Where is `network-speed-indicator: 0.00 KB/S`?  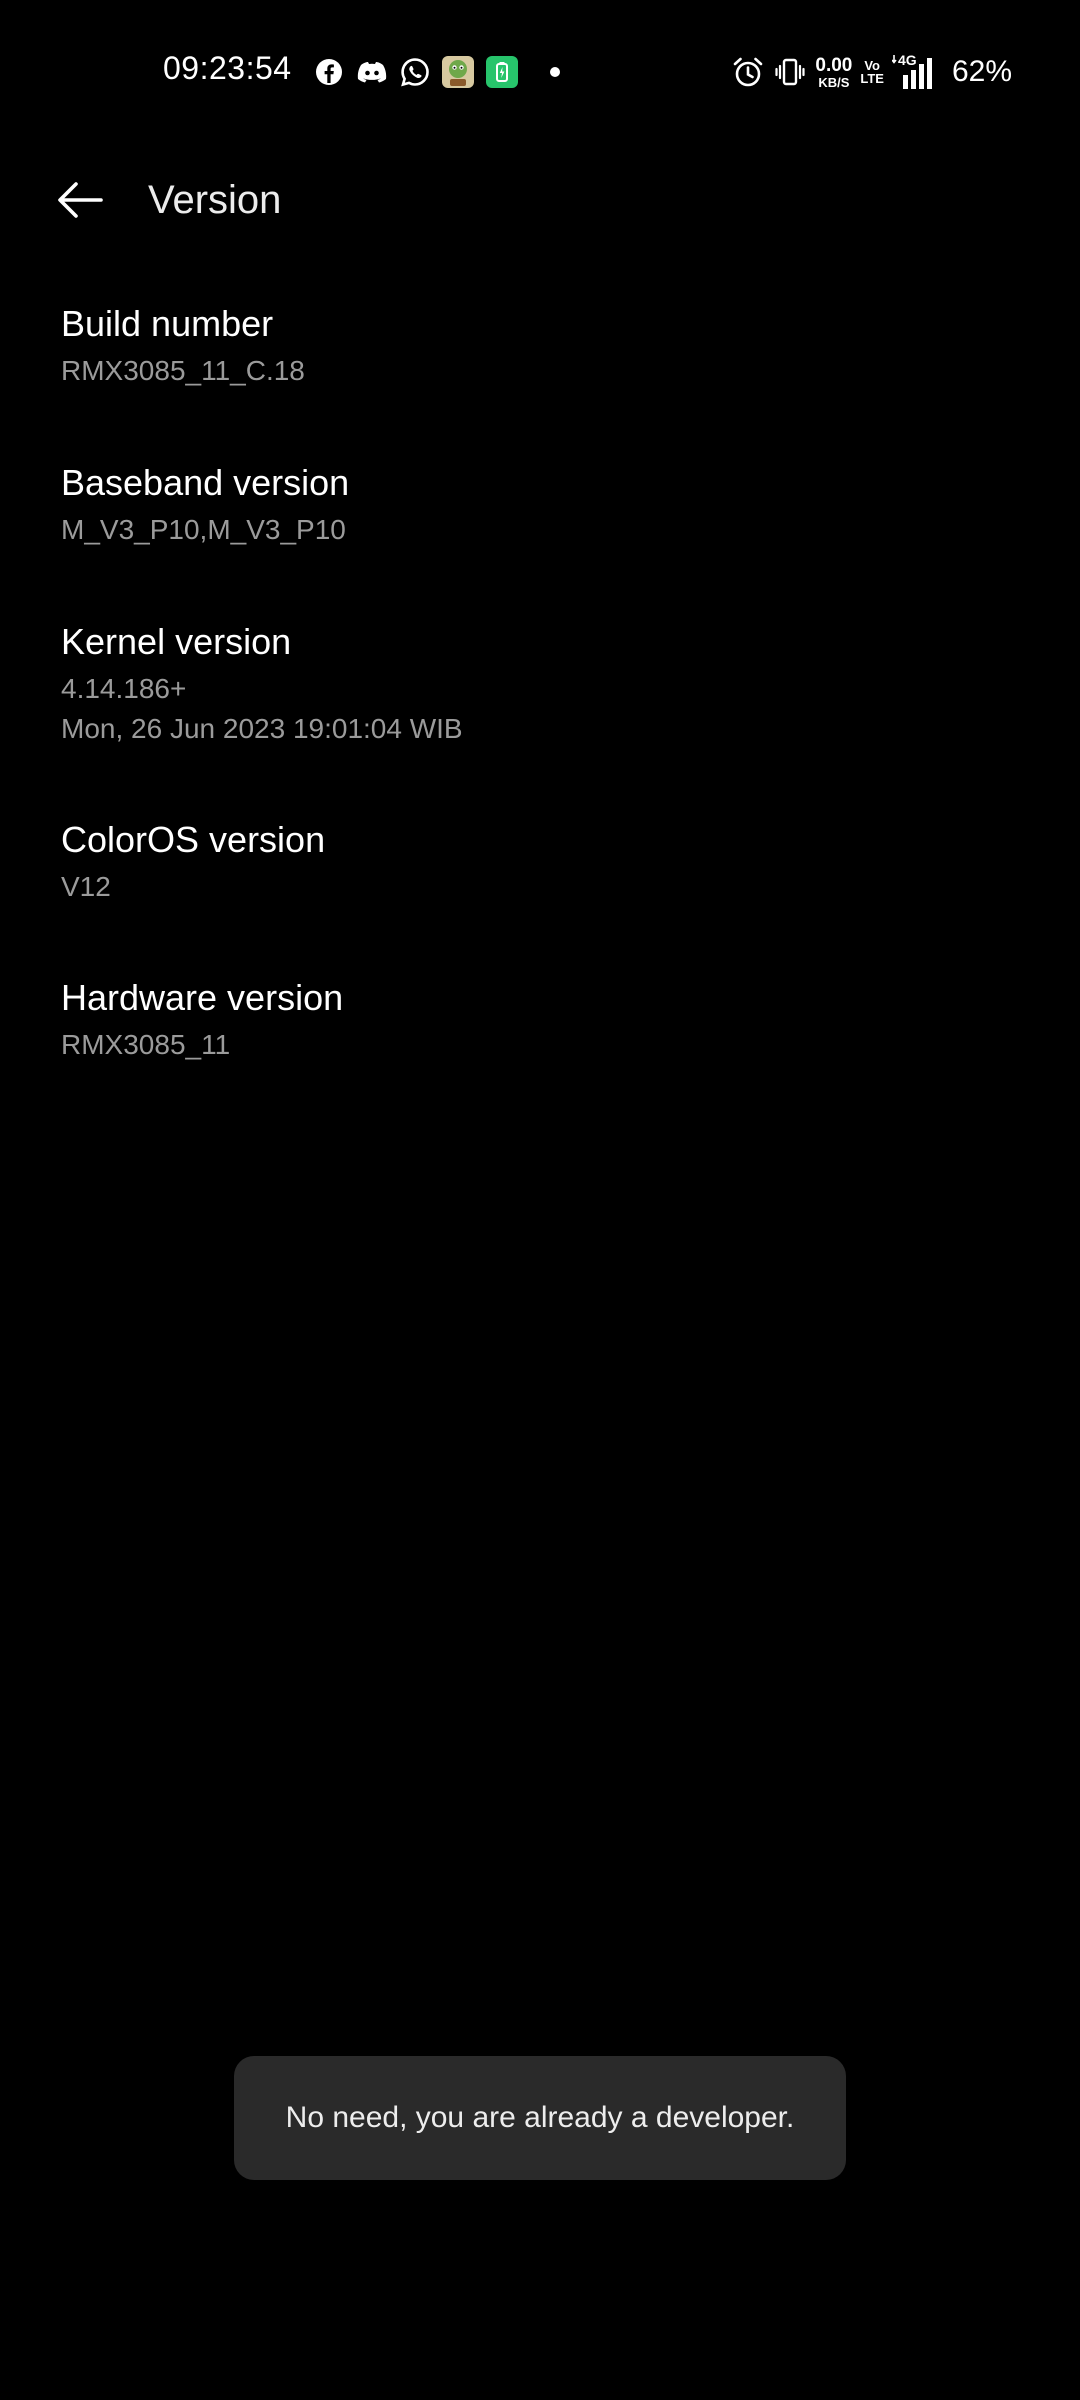
network-speed-indicator: 0.00 KB/S is located at coordinates (833, 72).